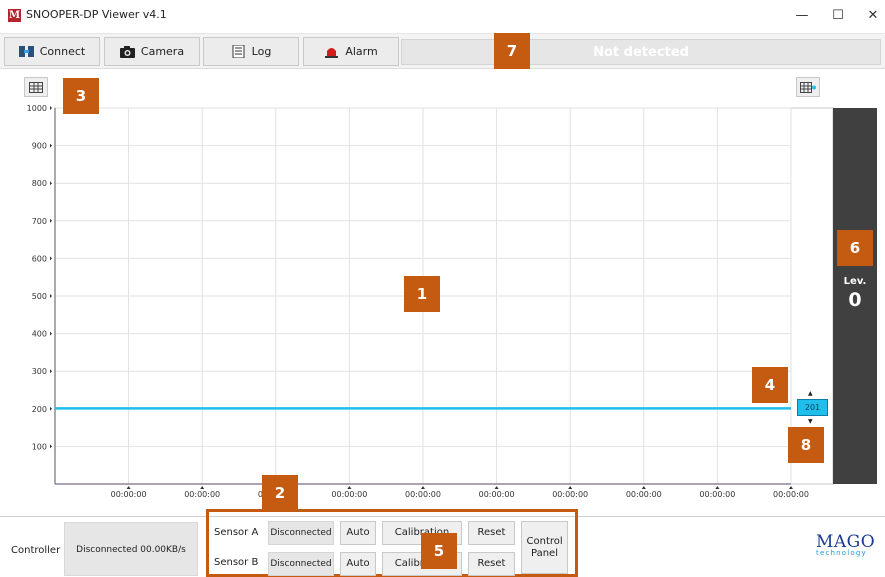 Image resolution: width=885 pixels, height=577 pixels. I want to click on alarm-button: Alarm, so click(351, 51).